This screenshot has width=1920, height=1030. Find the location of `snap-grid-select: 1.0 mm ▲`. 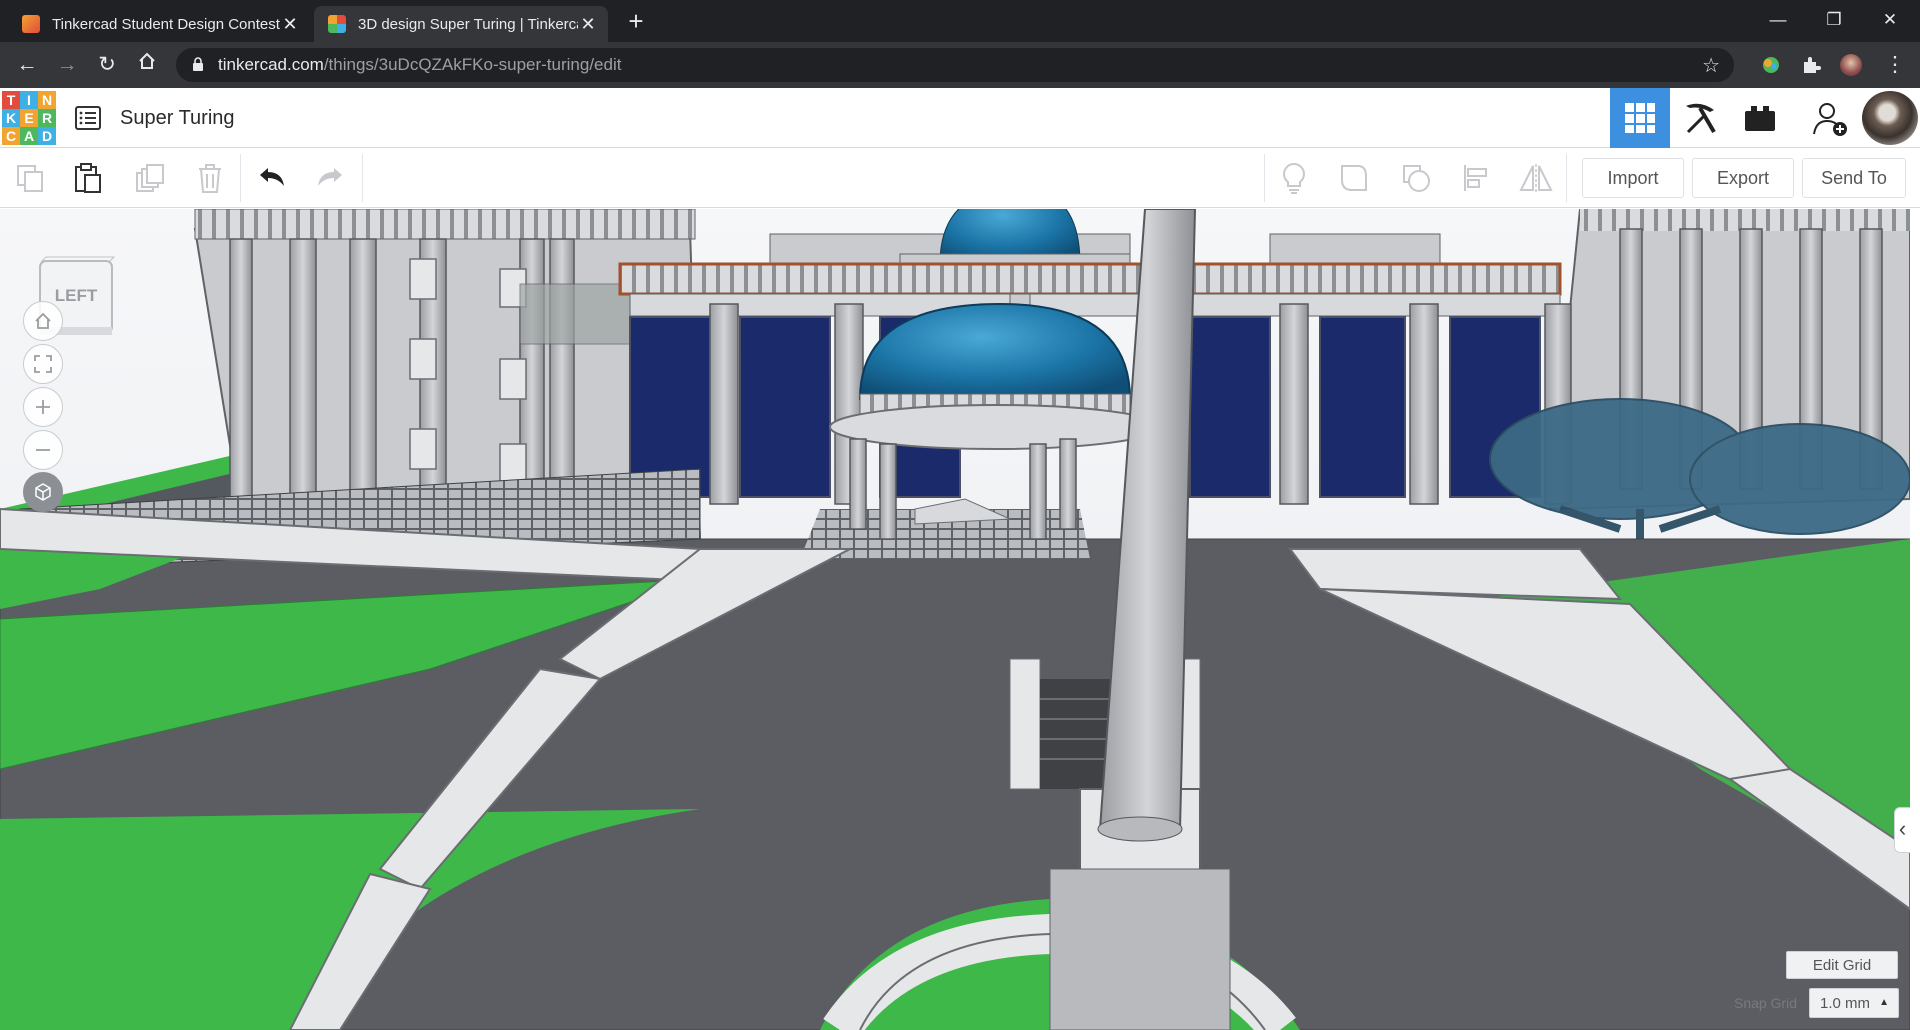

snap-grid-select: 1.0 mm ▲ is located at coordinates (1854, 1003).